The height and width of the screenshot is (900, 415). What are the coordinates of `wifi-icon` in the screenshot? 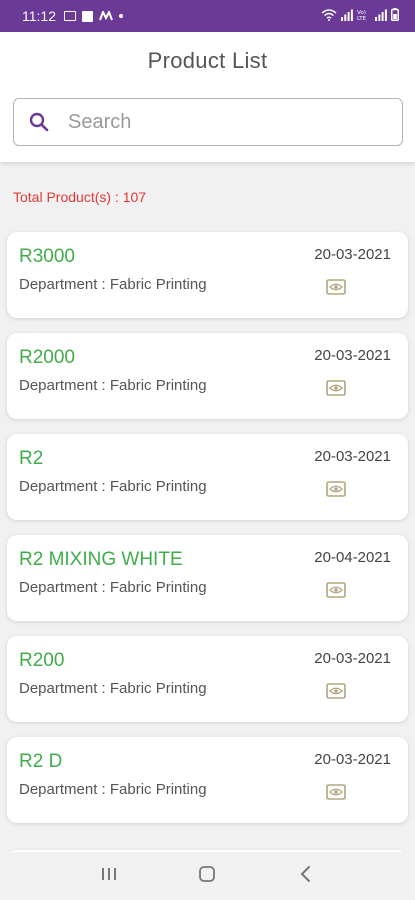 It's located at (329, 16).